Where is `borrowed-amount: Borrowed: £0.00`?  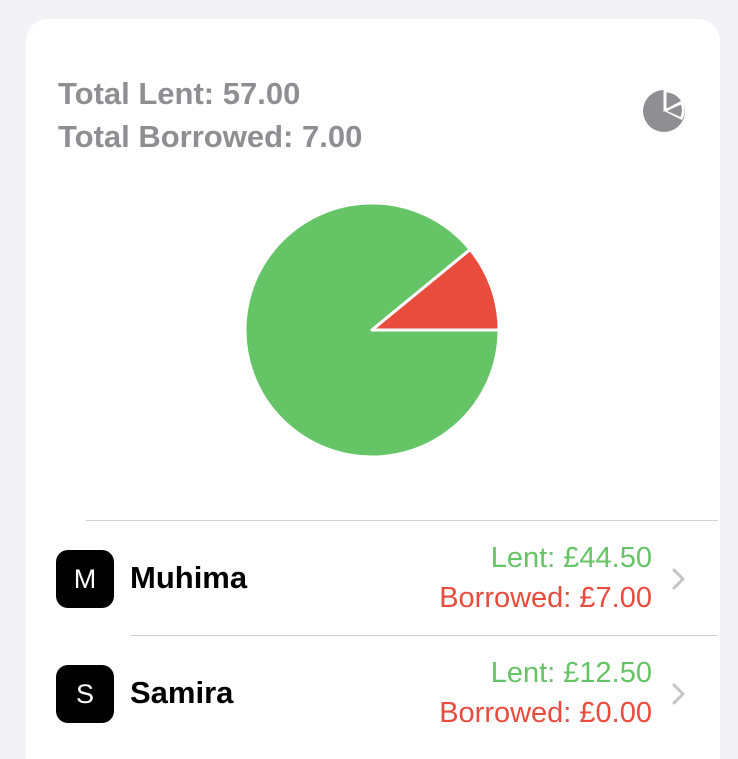 borrowed-amount: Borrowed: £0.00 is located at coordinates (545, 713).